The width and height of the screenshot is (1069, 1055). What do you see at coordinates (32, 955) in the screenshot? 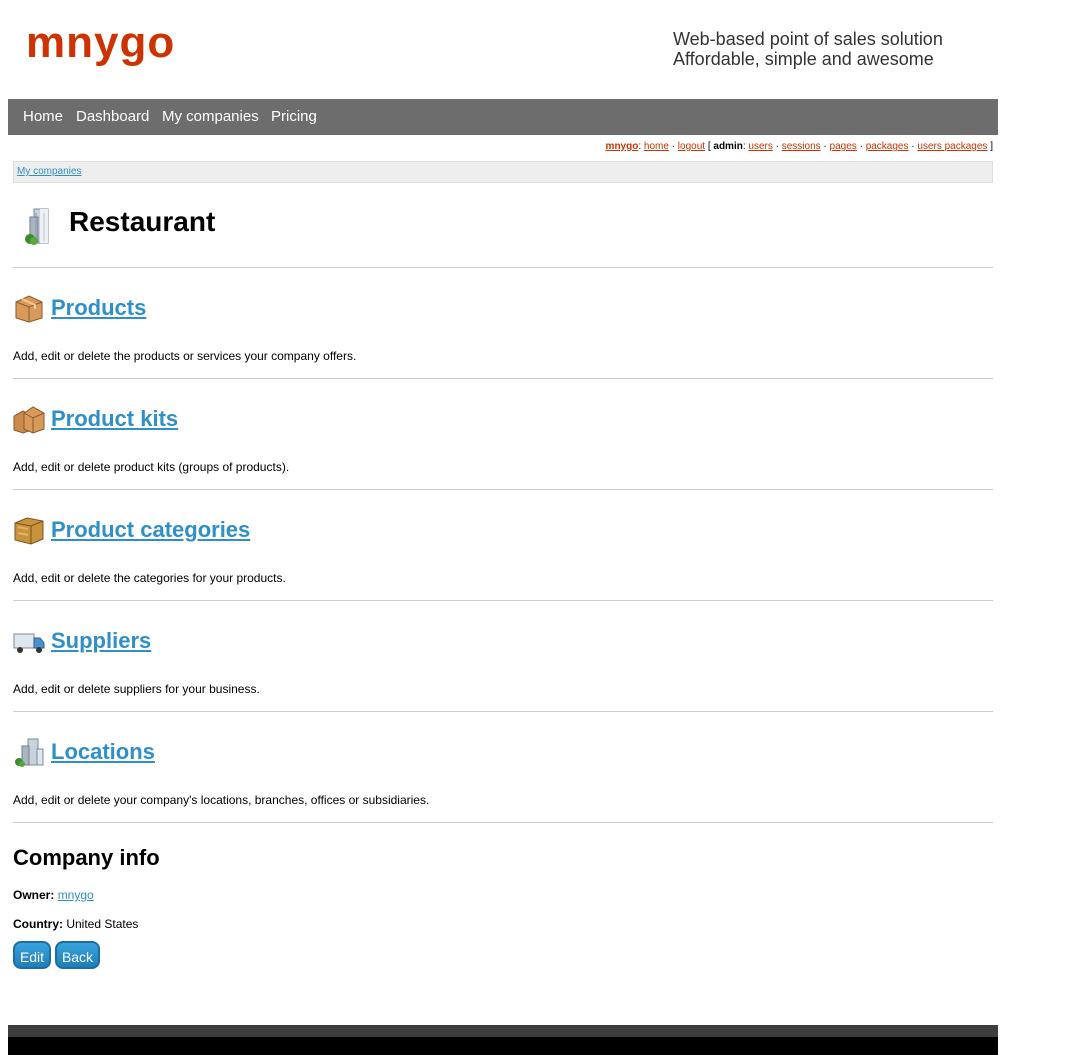
I see `edit-button: Edit` at bounding box center [32, 955].